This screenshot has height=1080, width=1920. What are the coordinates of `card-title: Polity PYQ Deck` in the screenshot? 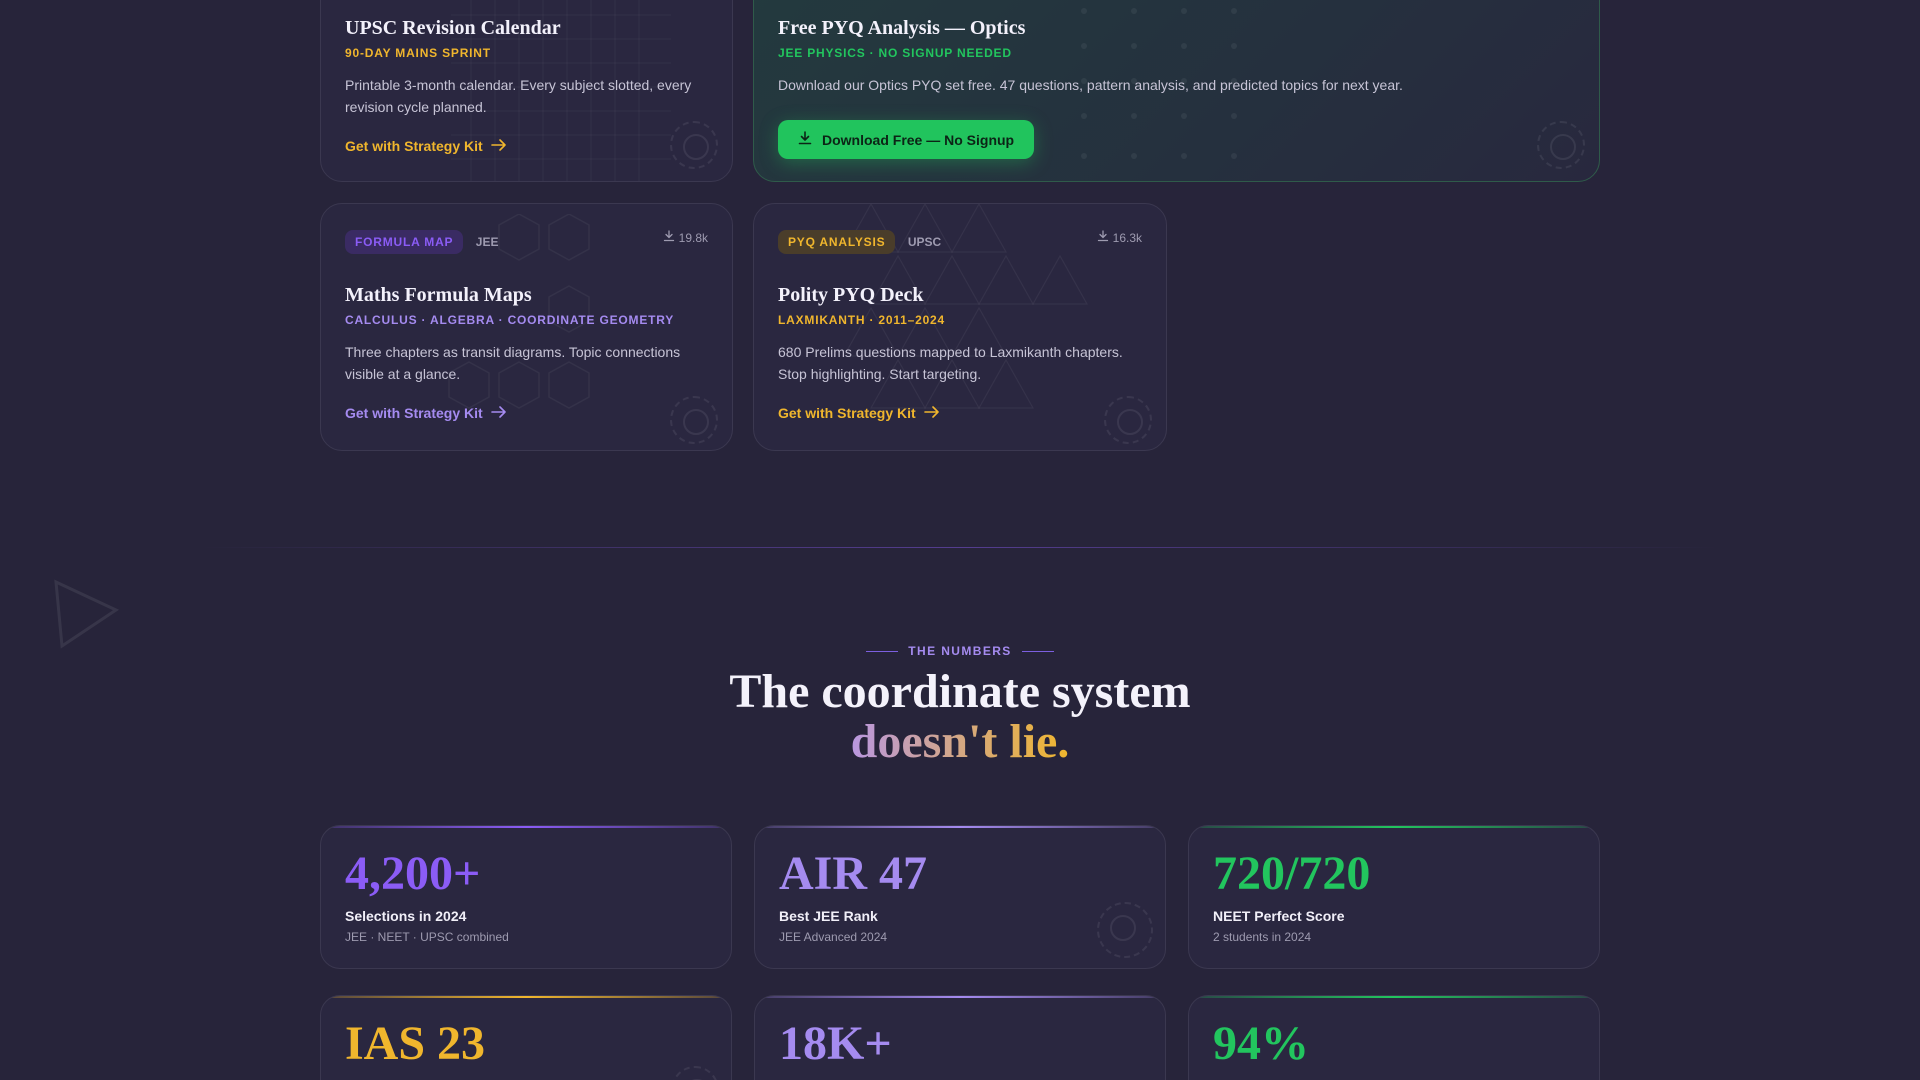 It's located at (851, 295).